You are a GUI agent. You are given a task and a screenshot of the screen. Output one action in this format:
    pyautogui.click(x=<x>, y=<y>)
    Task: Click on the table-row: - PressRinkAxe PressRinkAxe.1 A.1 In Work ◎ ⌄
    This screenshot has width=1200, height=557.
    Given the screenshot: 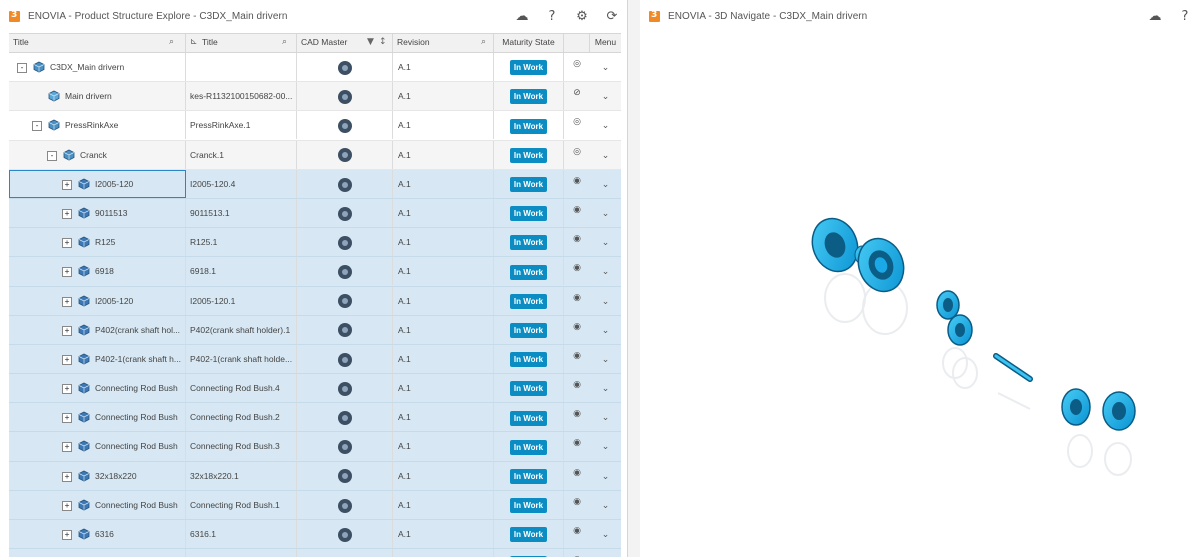 What is the action you would take?
    pyautogui.click(x=315, y=126)
    